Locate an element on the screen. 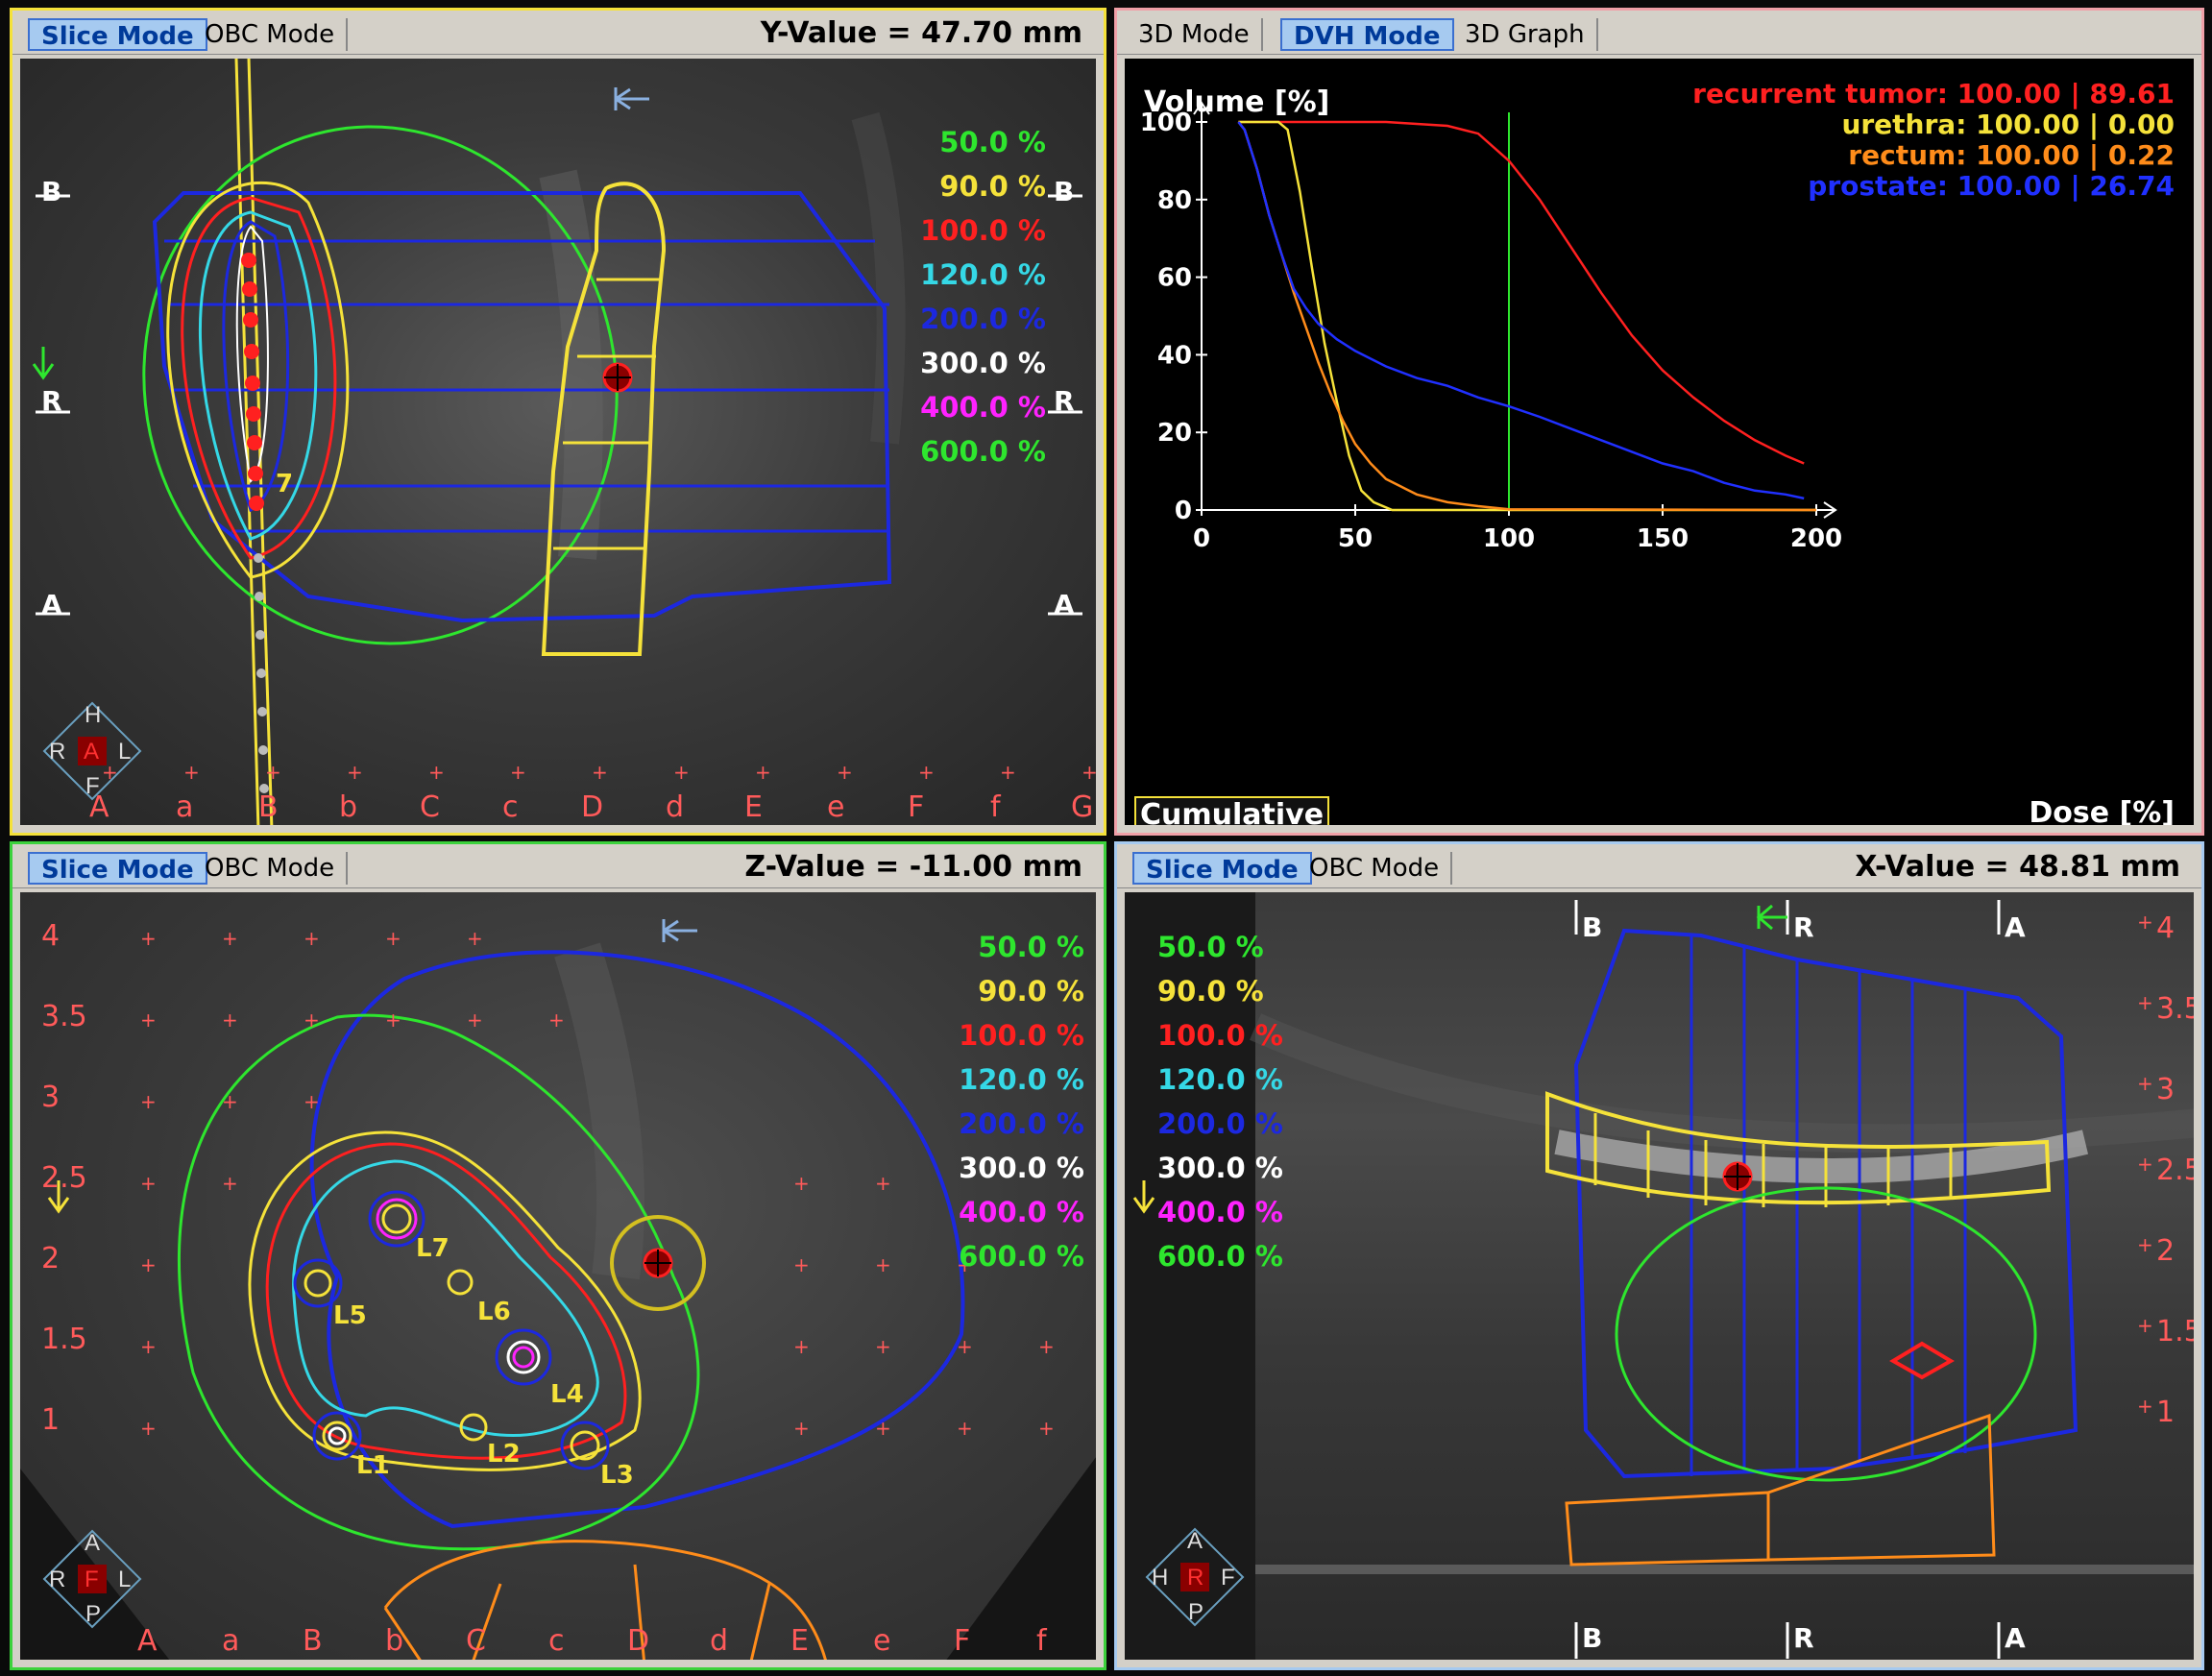 This screenshot has height=1676, width=2212. ref-label-a-top: A is located at coordinates (2015, 927).